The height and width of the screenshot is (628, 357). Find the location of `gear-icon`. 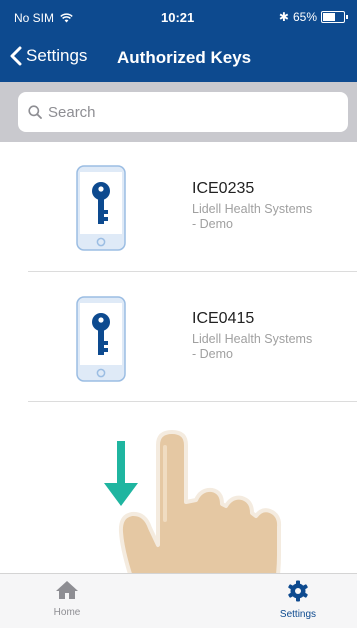

gear-icon is located at coordinates (298, 591).